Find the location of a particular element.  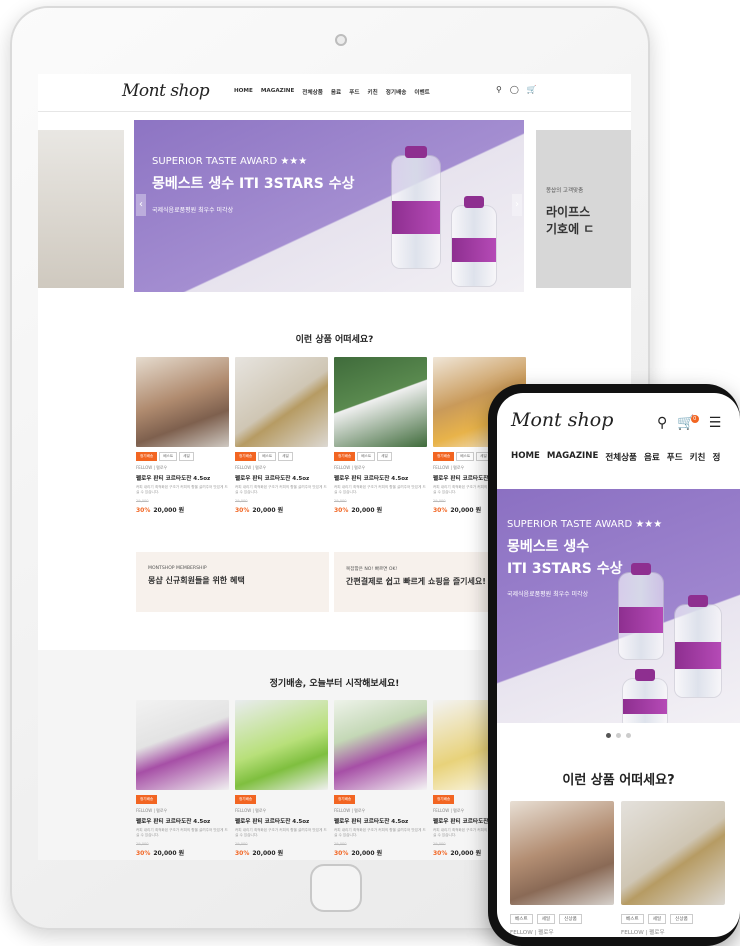

nav-item-subscription: 정기배송 is located at coordinates (396, 92).